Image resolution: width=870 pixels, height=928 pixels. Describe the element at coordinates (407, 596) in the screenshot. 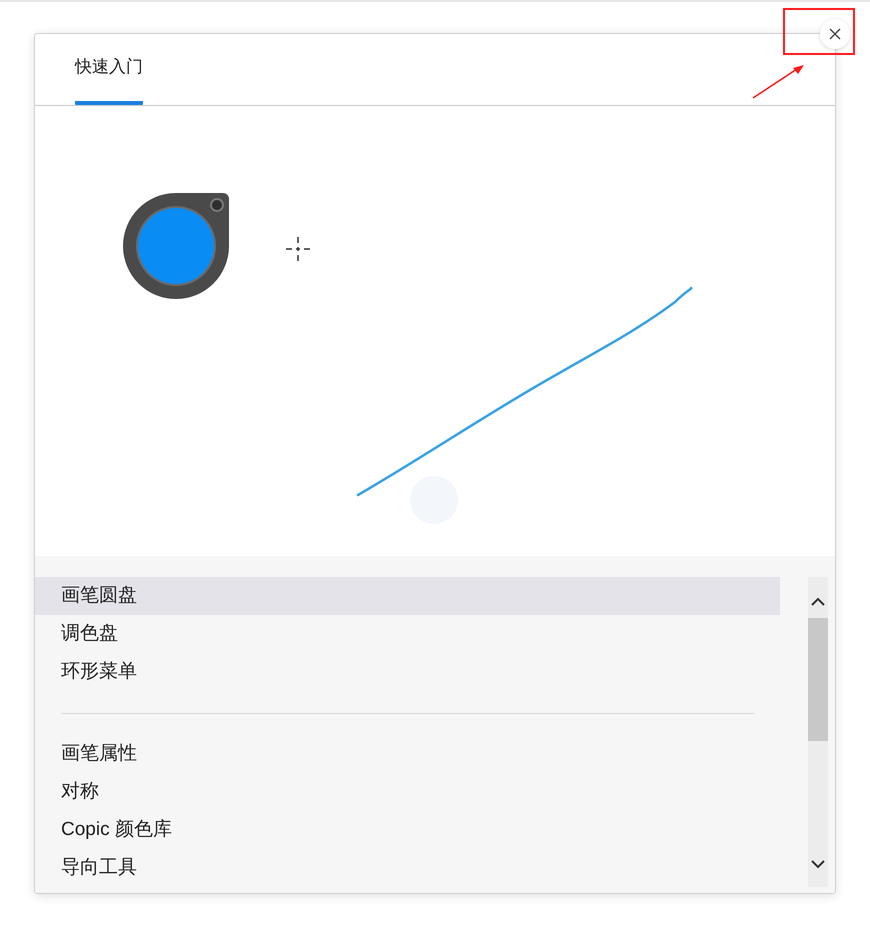

I see `menu-item: 画笔圆盘` at that location.